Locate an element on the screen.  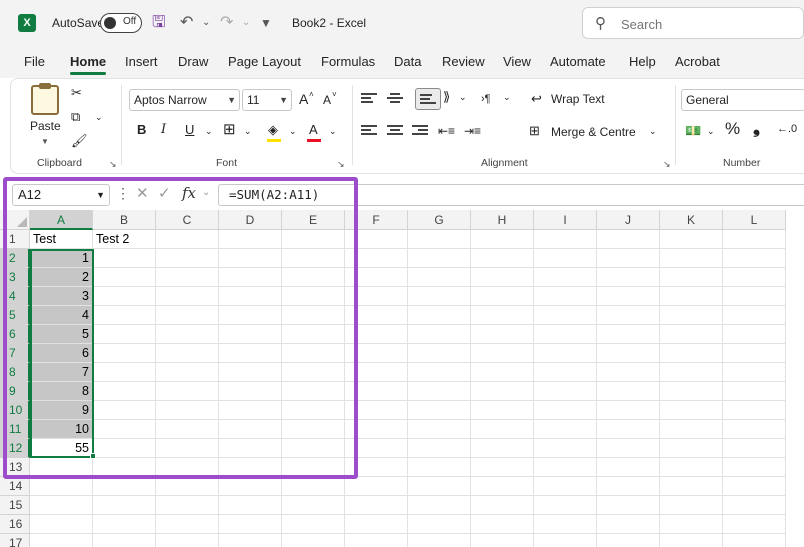
cell-k9 is located at coordinates (691, 391).